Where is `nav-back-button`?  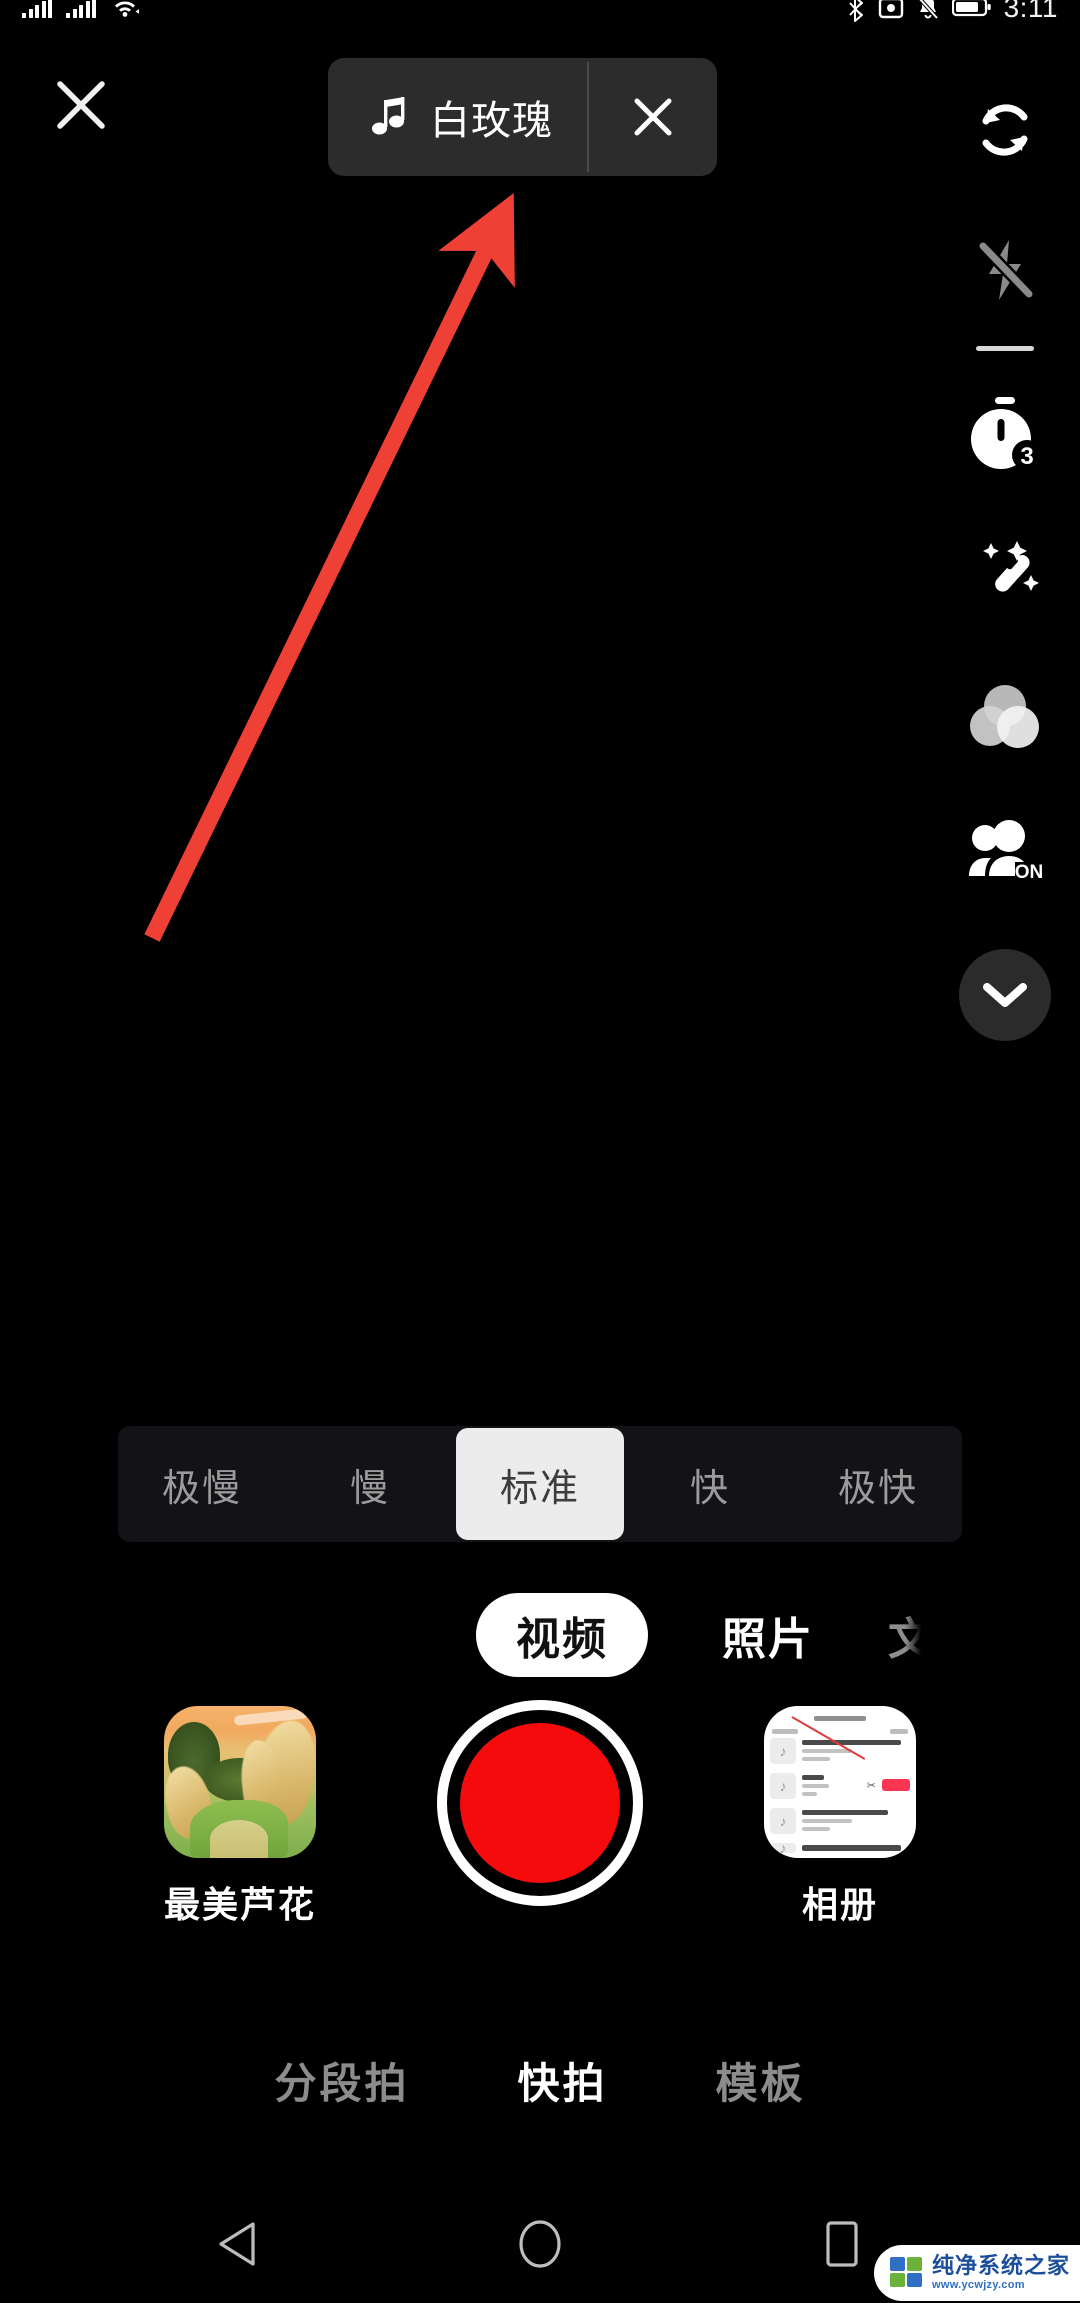
nav-back-button is located at coordinates (238, 2244).